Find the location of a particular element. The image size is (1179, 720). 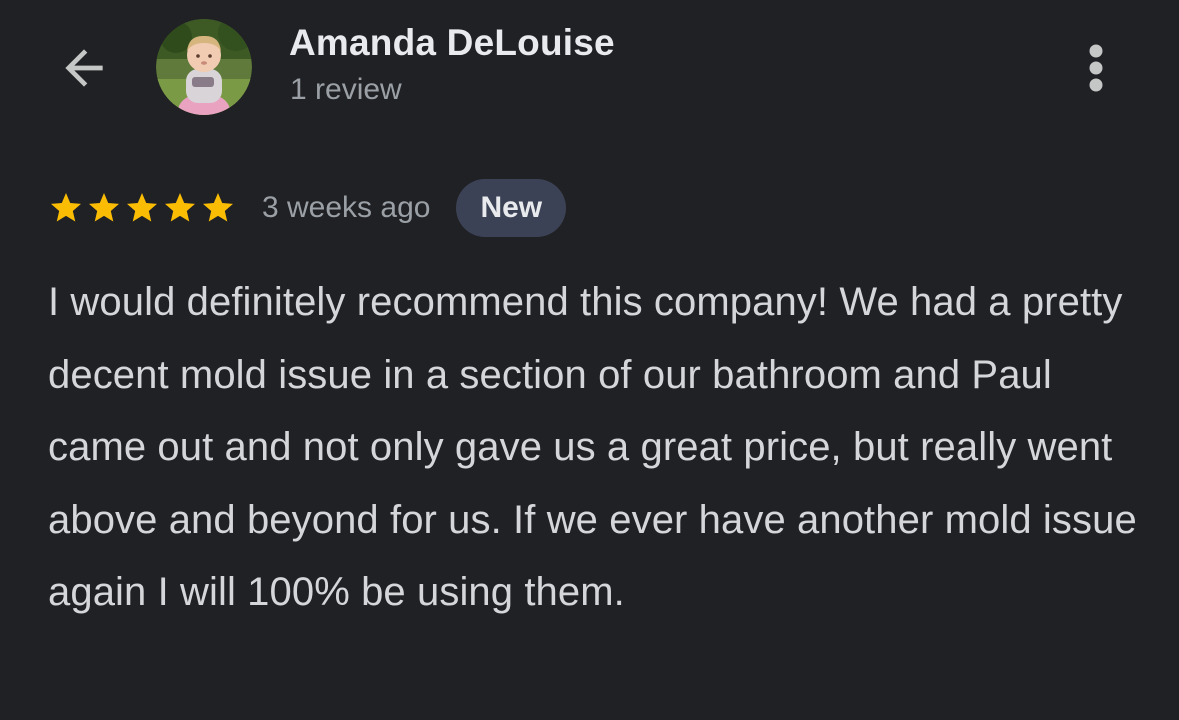

new-badge: New is located at coordinates (511, 208).